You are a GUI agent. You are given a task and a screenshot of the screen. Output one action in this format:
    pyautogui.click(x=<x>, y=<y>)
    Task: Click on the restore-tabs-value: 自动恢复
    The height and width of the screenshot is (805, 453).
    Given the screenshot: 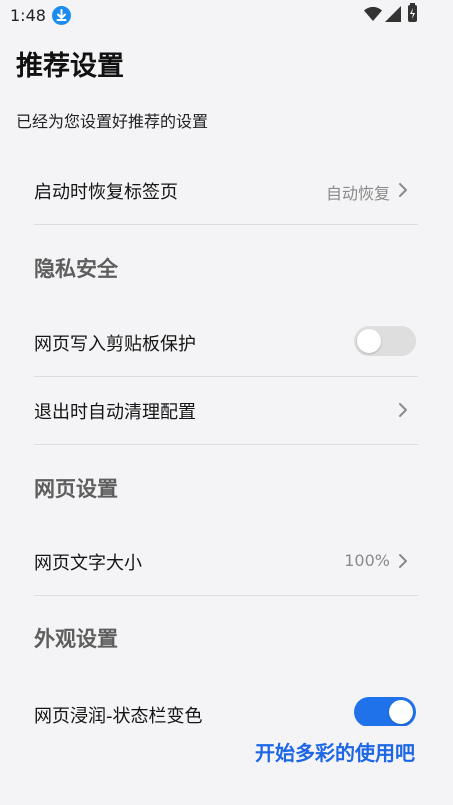 What is the action you would take?
    pyautogui.click(x=357, y=193)
    